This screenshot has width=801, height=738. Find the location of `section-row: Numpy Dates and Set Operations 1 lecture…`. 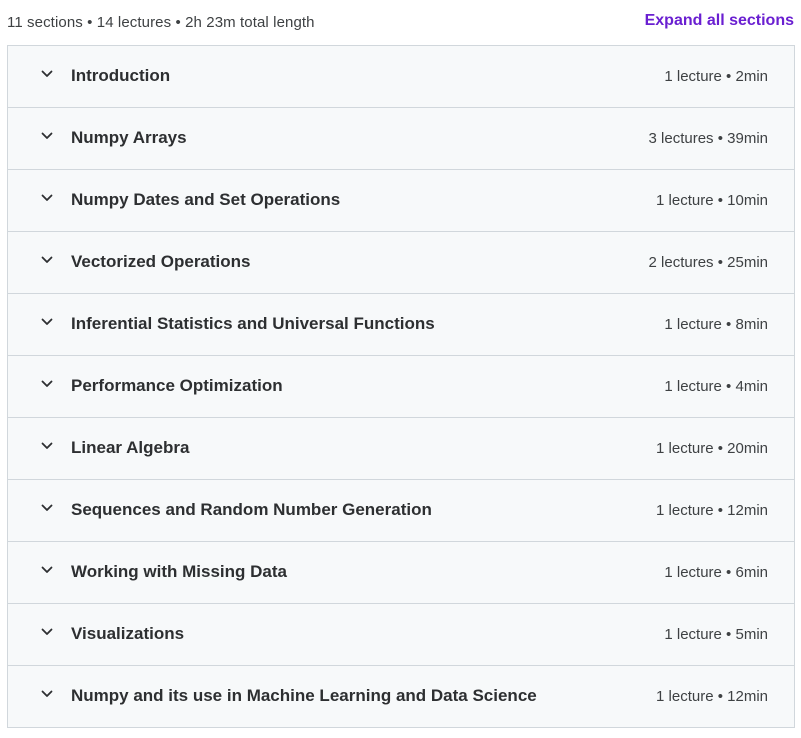

section-row: Numpy Dates and Set Operations 1 lecture… is located at coordinates (401, 201).